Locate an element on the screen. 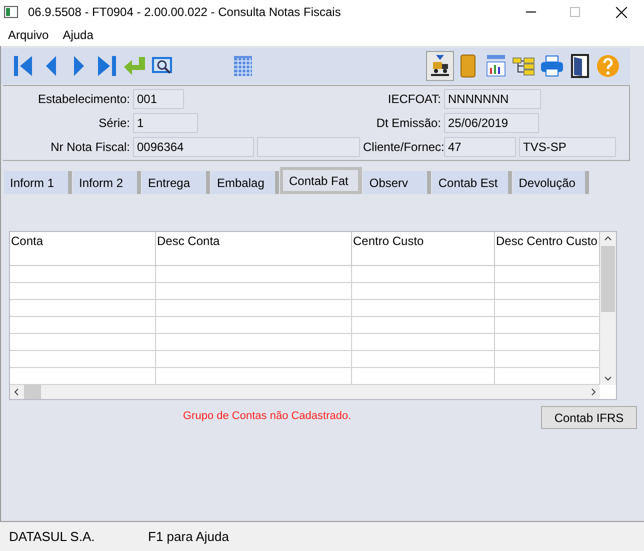  tree-diagram-icon is located at coordinates (524, 66).